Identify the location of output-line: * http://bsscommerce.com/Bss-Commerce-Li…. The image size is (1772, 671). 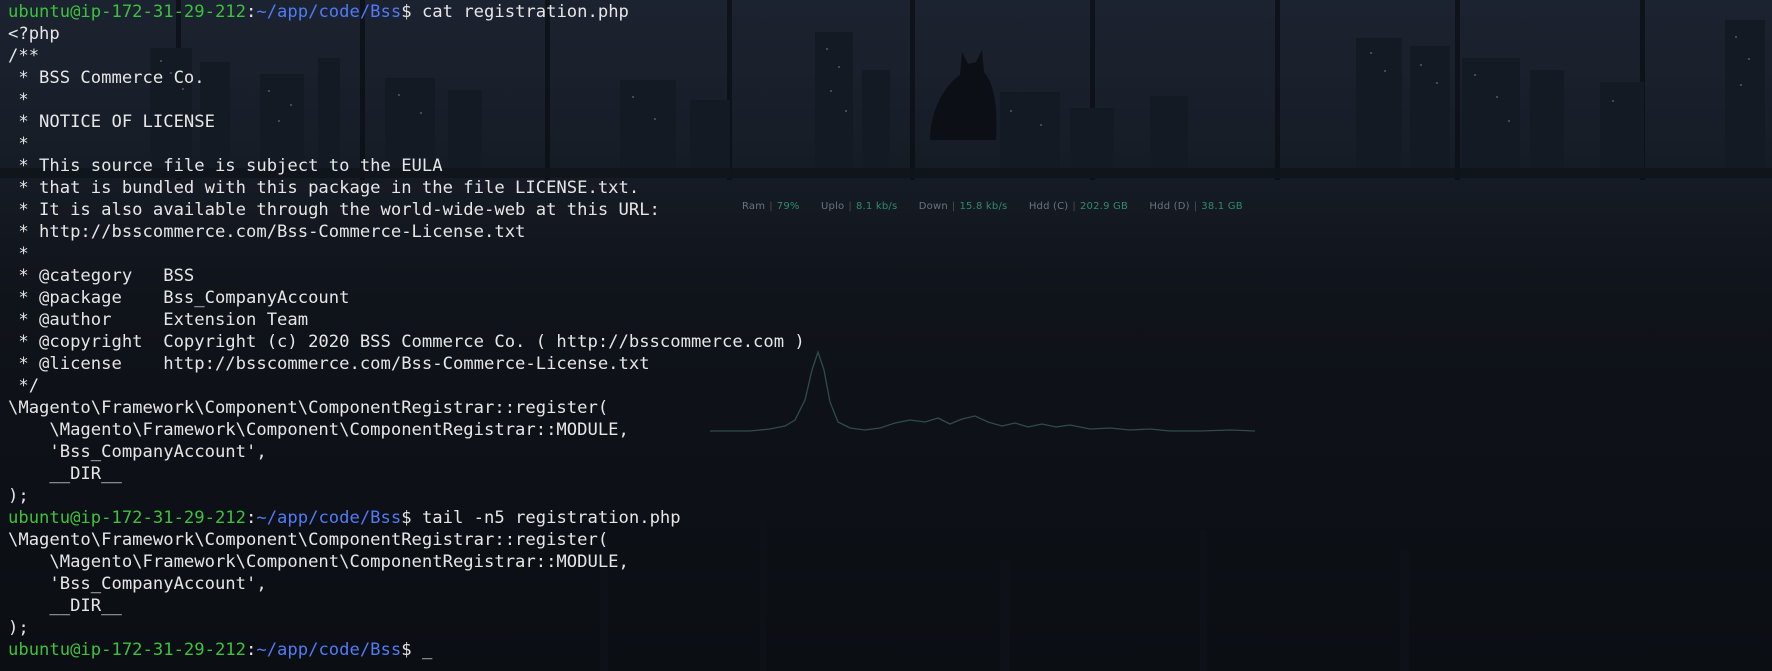
(267, 232).